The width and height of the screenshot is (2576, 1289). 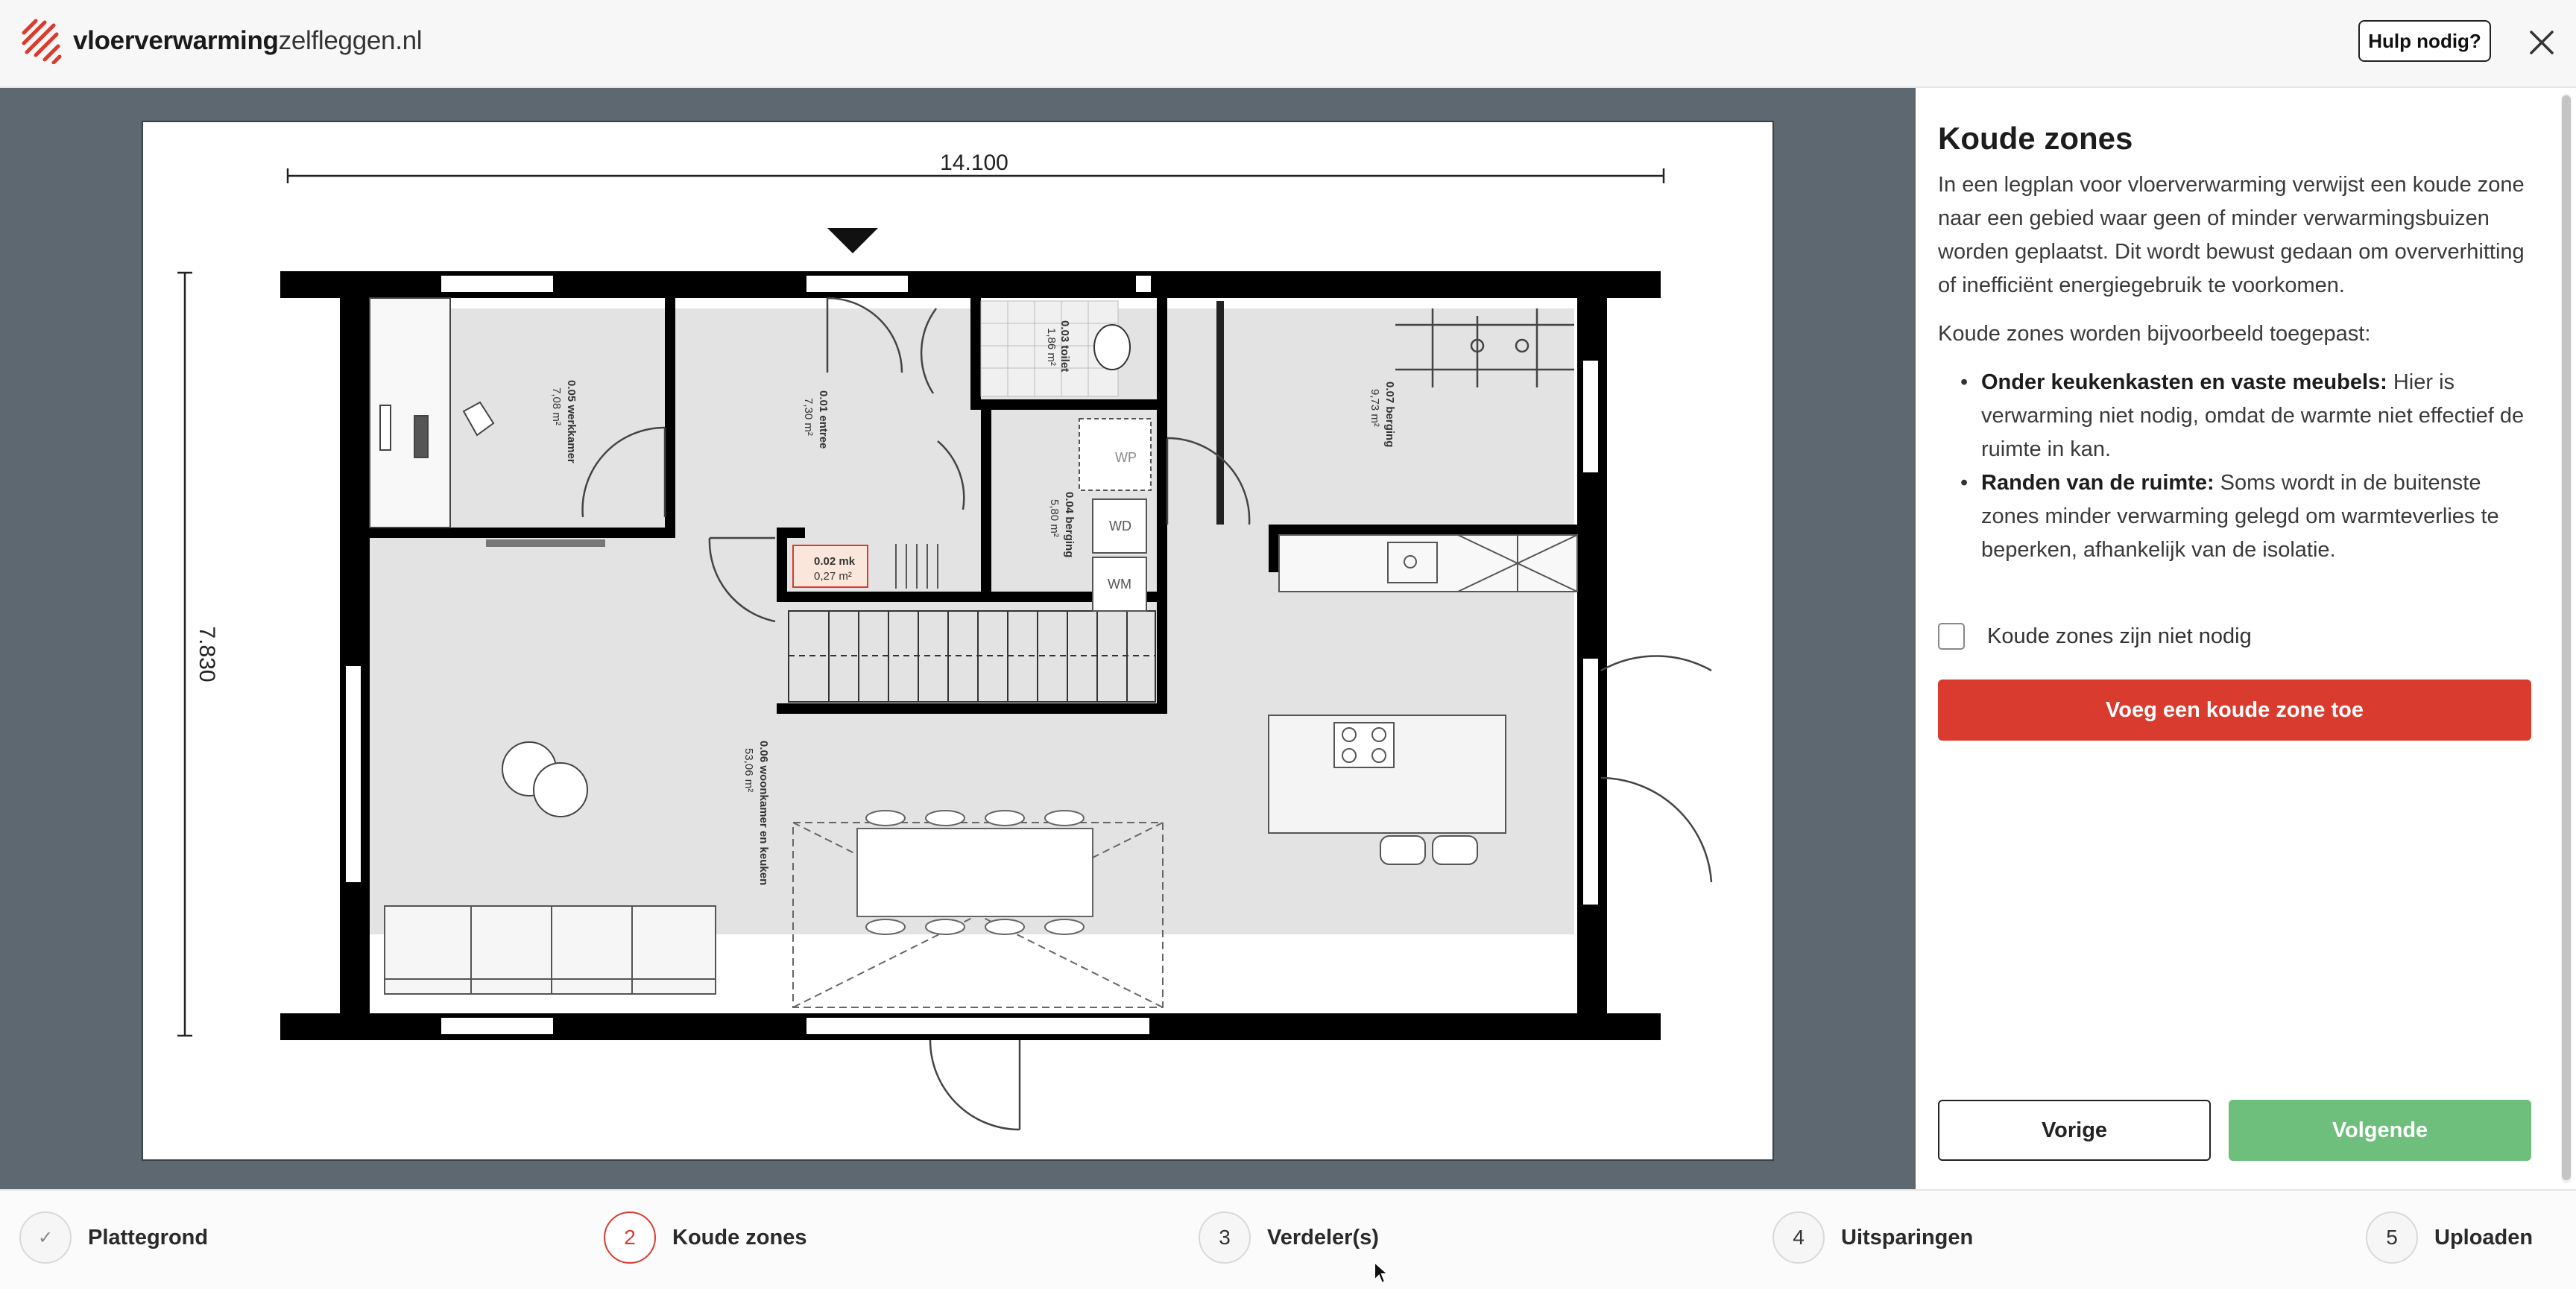 I want to click on app-header: vloerverwarmingzelfleggen.nl Hulp nodig?, so click(x=1288, y=44).